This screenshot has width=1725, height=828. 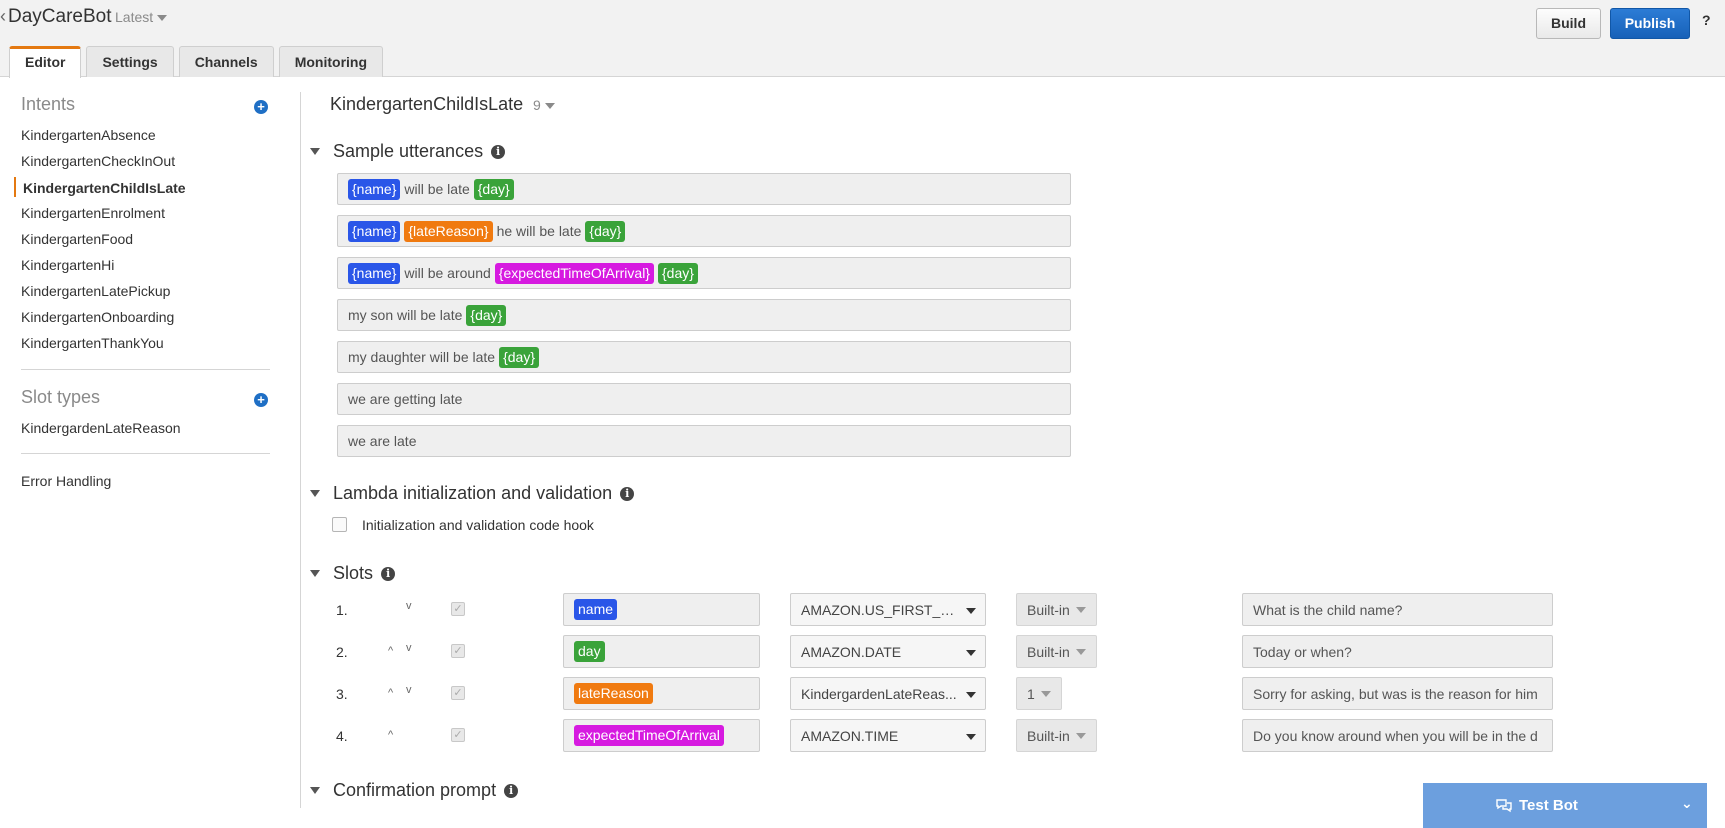 What do you see at coordinates (77, 239) in the screenshot?
I see `sidebar-intent-item: KindergartenFood` at bounding box center [77, 239].